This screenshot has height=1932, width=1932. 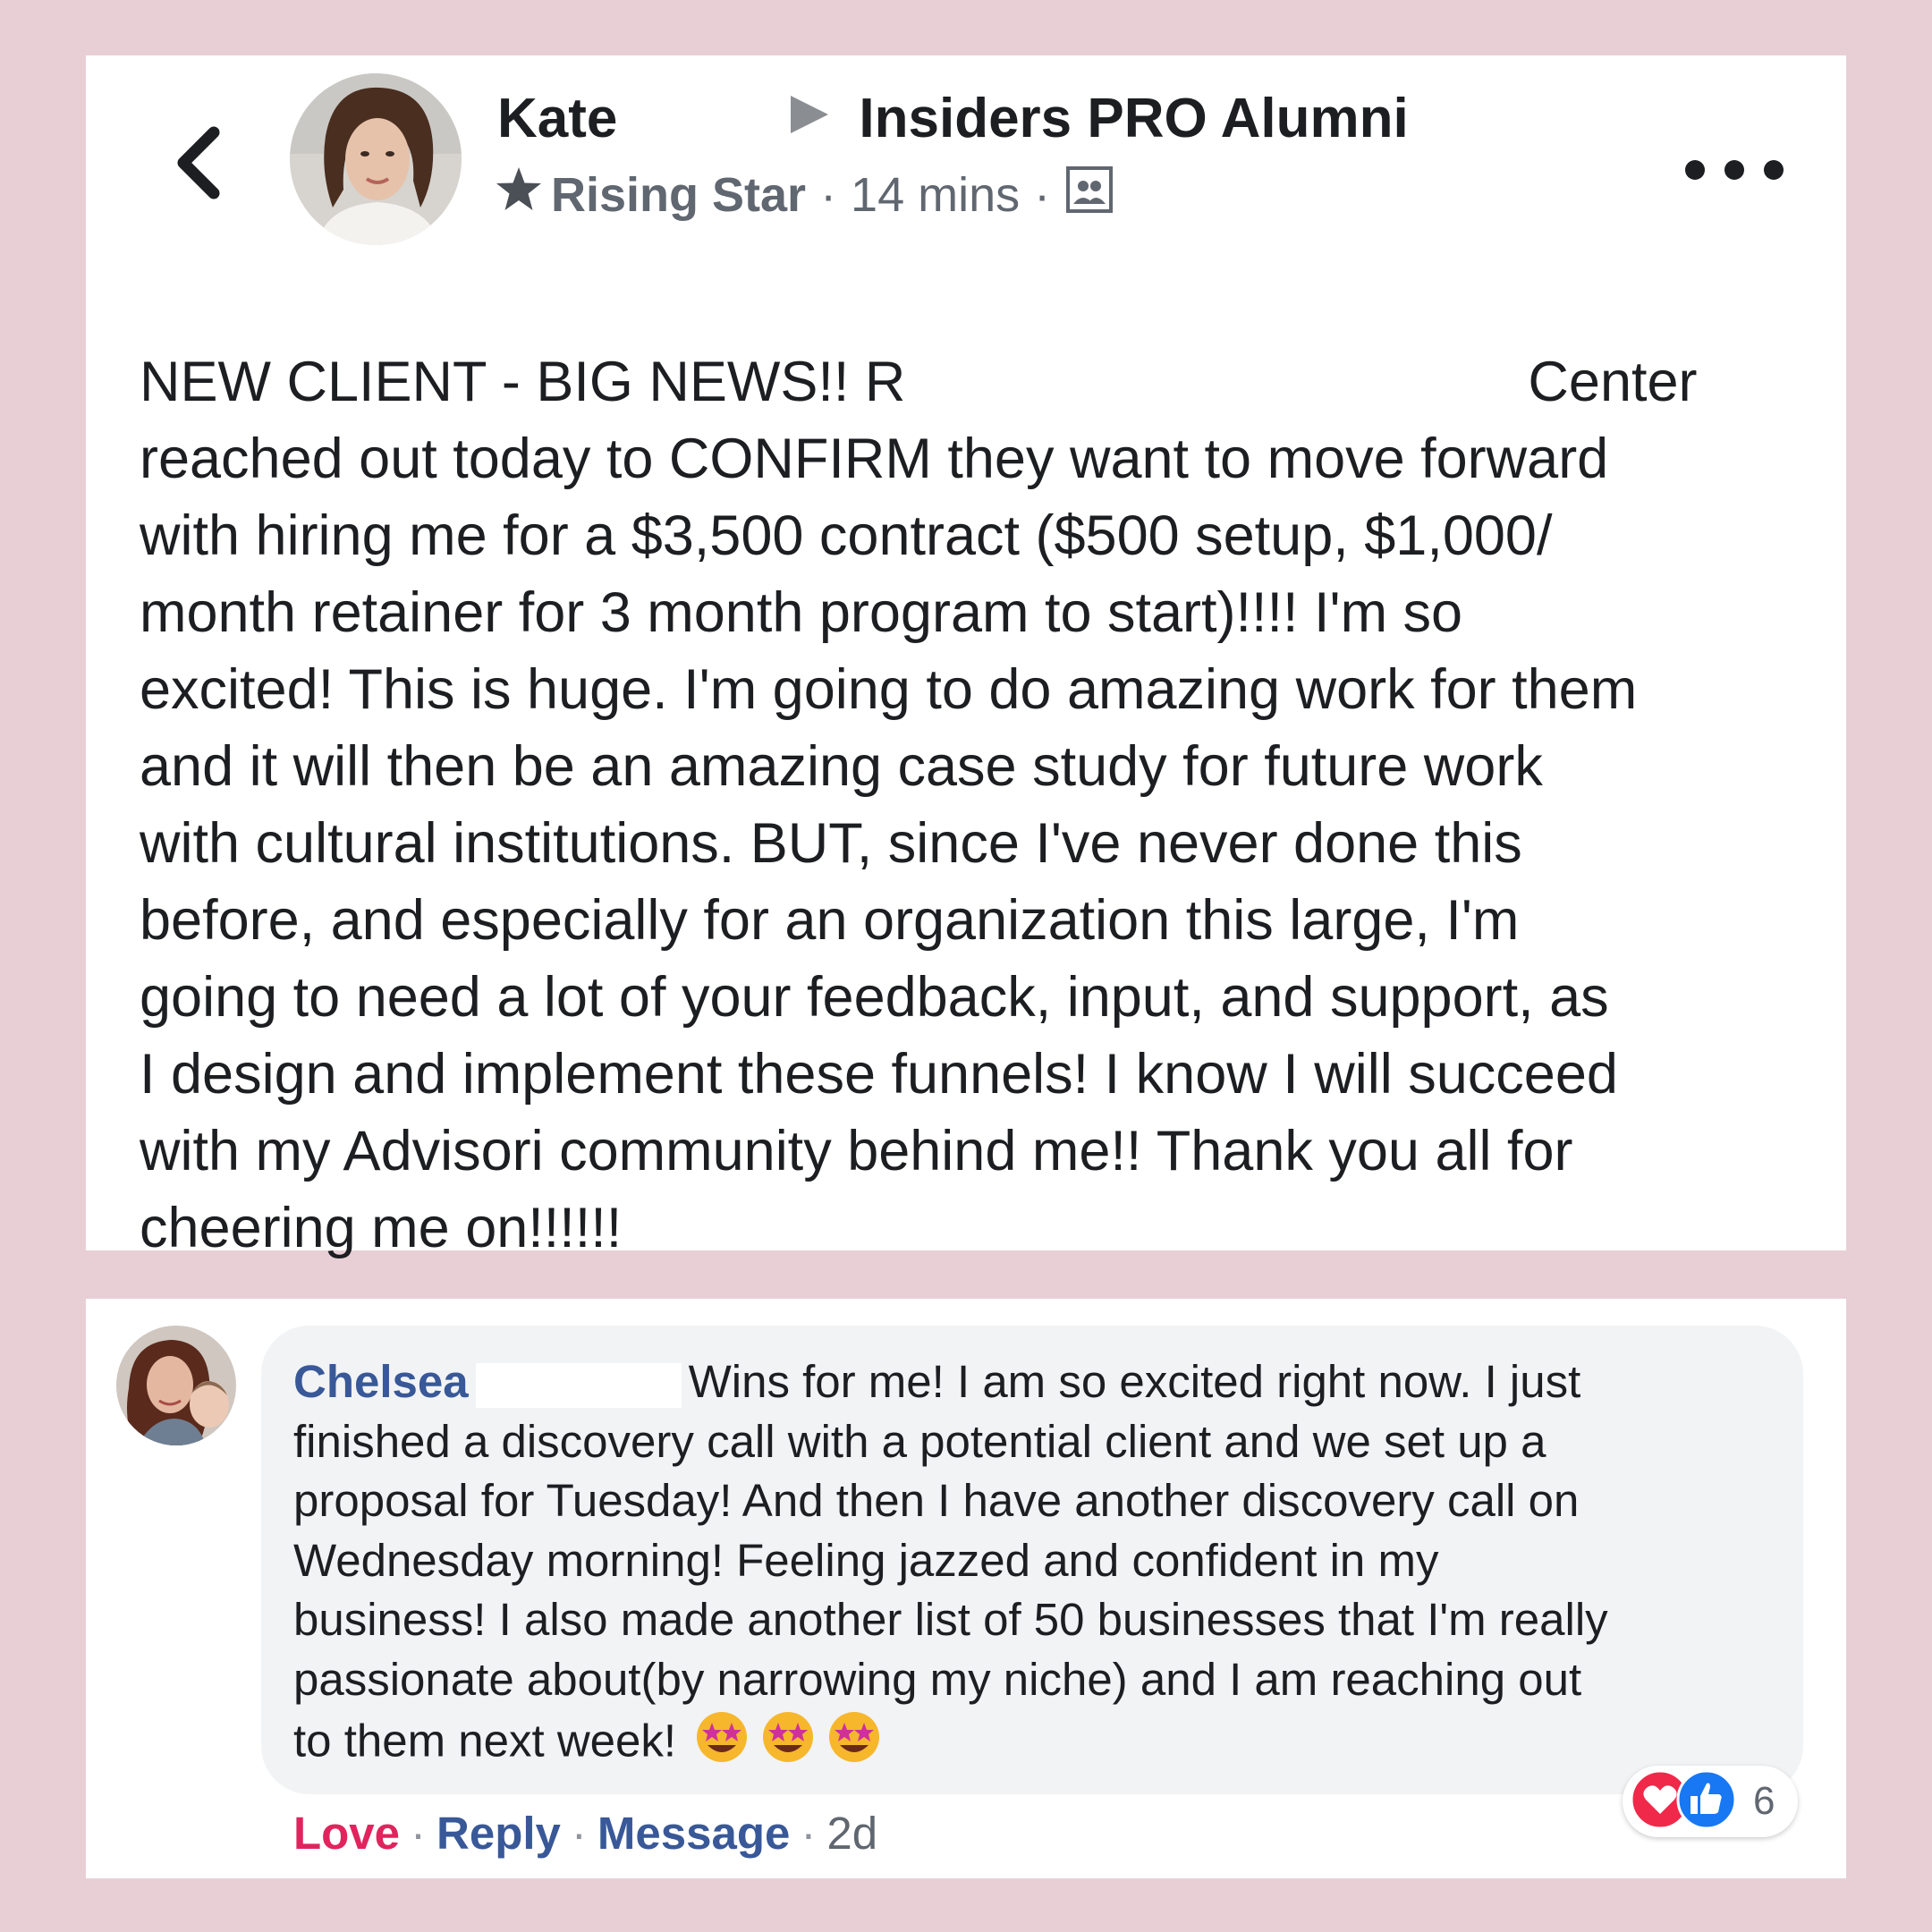 What do you see at coordinates (1133, 118) in the screenshot?
I see `group-name-link: Insiders PRO Alumni` at bounding box center [1133, 118].